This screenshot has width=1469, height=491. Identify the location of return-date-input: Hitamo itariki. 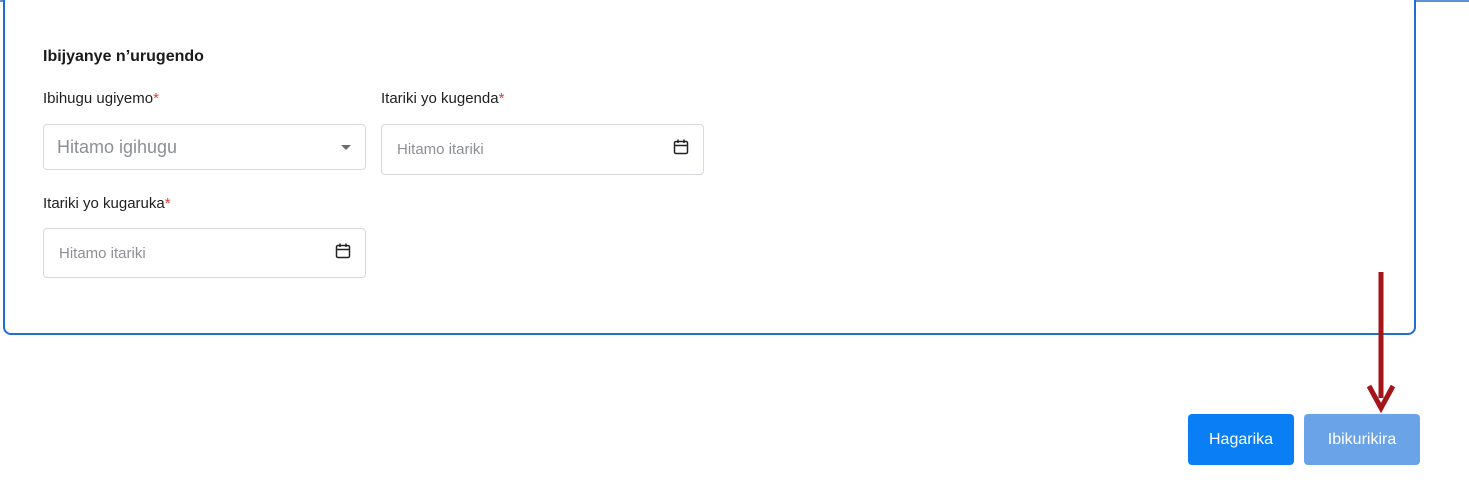
(204, 253).